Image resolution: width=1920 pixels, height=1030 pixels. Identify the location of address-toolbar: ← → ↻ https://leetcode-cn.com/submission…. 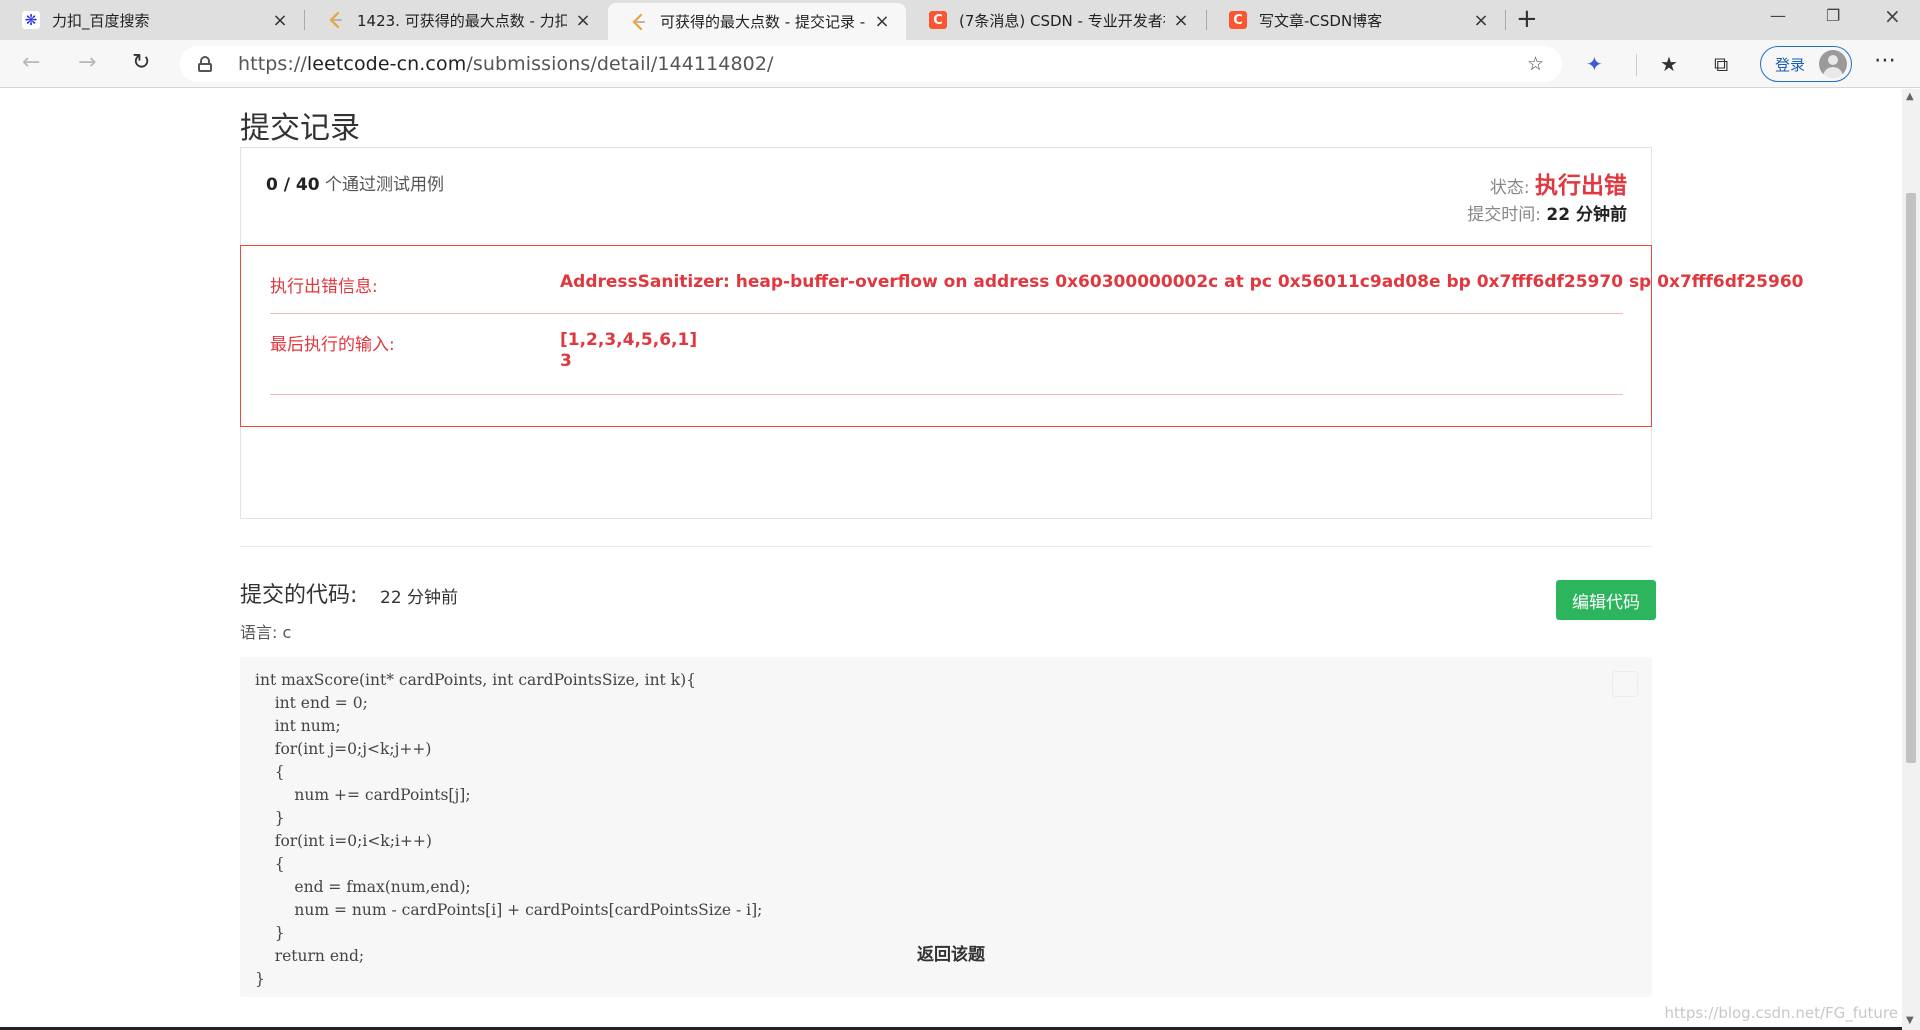
(960, 64).